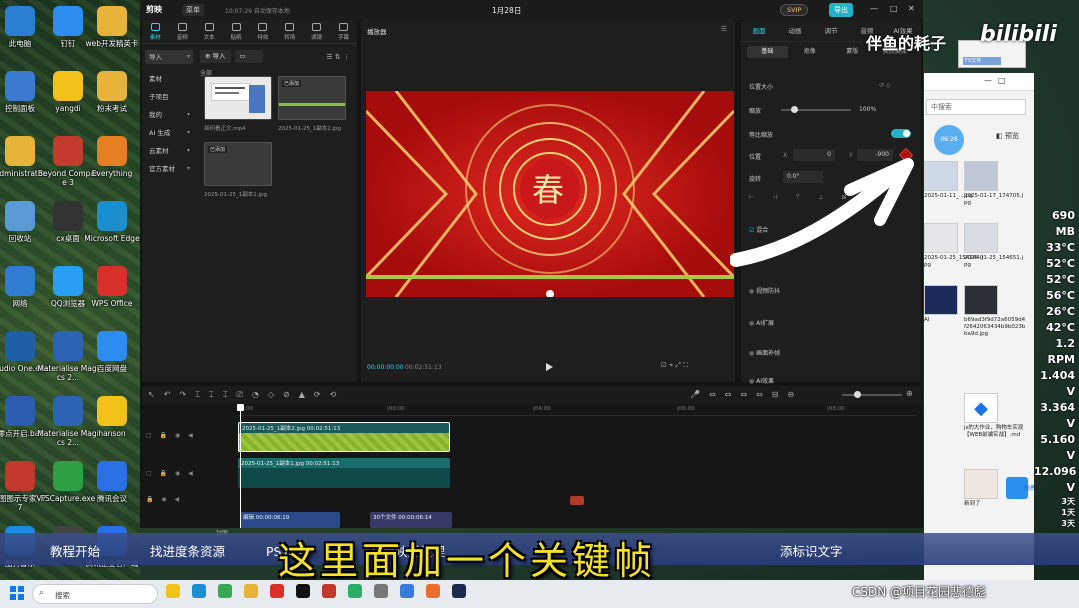 This screenshot has height=608, width=1079. What do you see at coordinates (894, 8) in the screenshot?
I see `maximize-icon: □` at bounding box center [894, 8].